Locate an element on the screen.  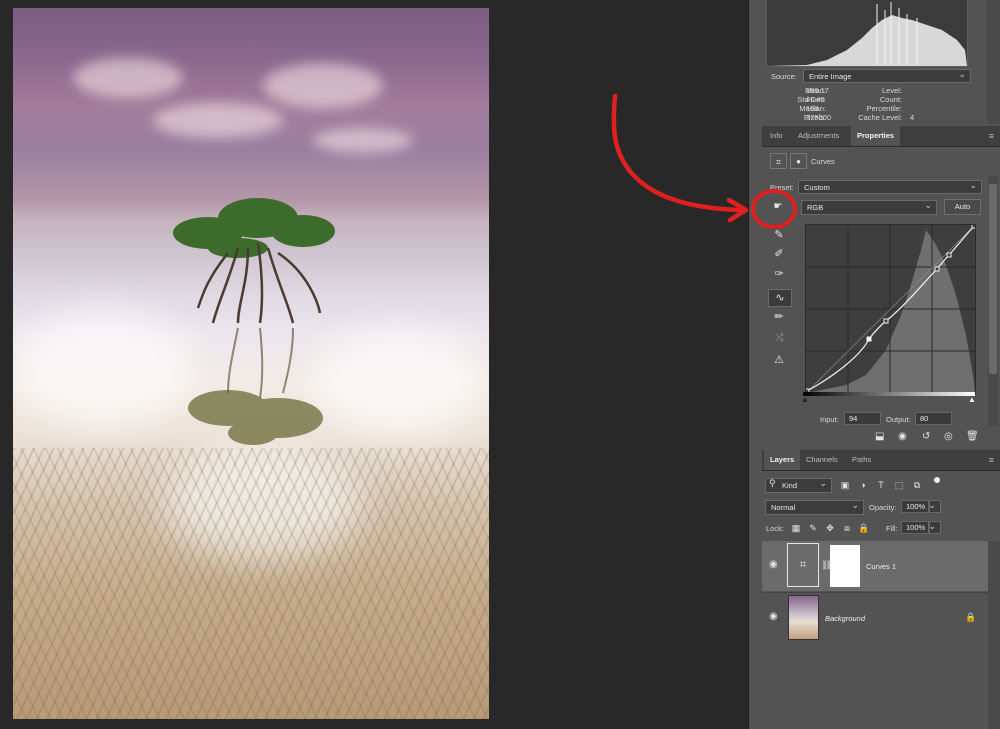
blend-mode-value: Normal is located at coordinates (783, 507).